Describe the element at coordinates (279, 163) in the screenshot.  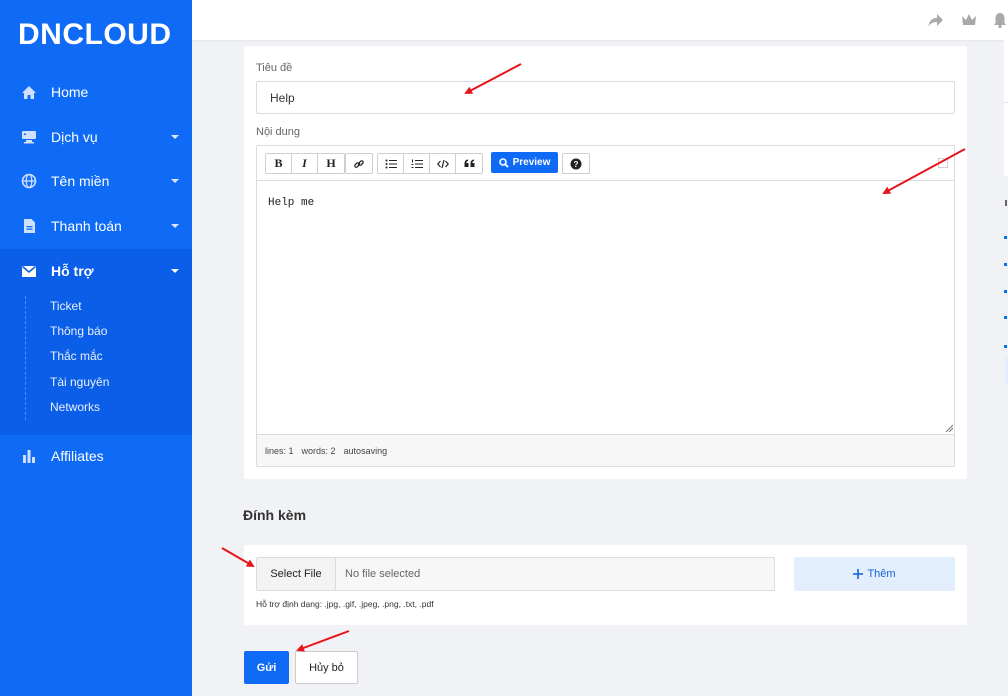
I see `bold-button: B` at that location.